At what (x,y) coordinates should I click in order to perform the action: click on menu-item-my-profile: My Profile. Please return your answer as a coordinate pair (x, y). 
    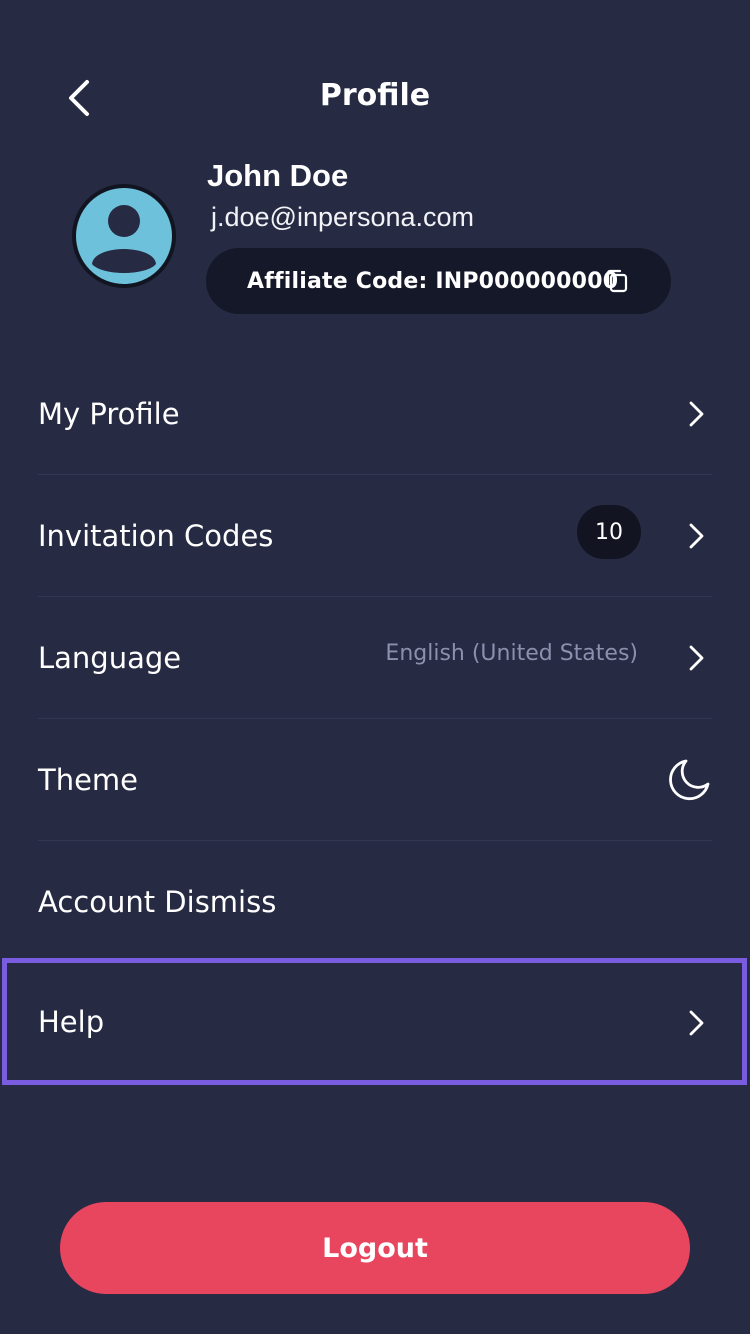
    Looking at the image, I should click on (375, 414).